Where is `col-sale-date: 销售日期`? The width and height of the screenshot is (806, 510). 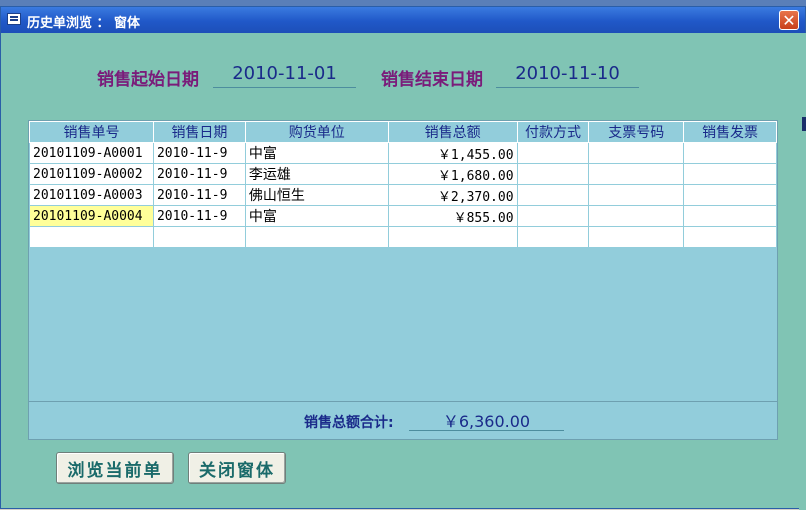
col-sale-date: 销售日期 is located at coordinates (199, 132).